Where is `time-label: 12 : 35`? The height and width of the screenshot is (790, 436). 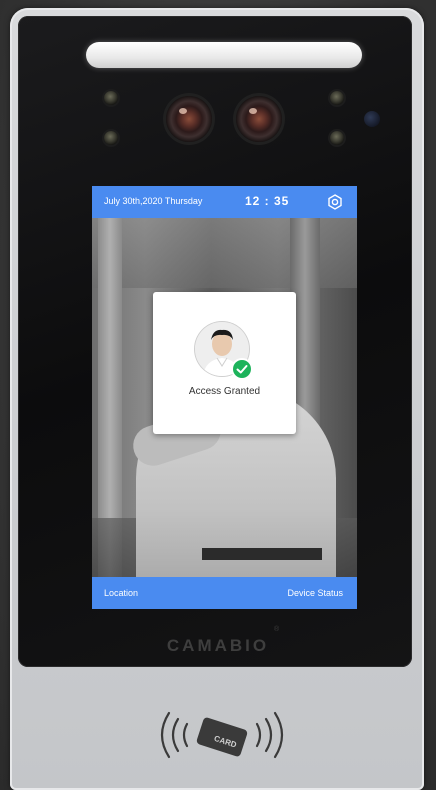
time-label: 12 : 35 is located at coordinates (267, 201).